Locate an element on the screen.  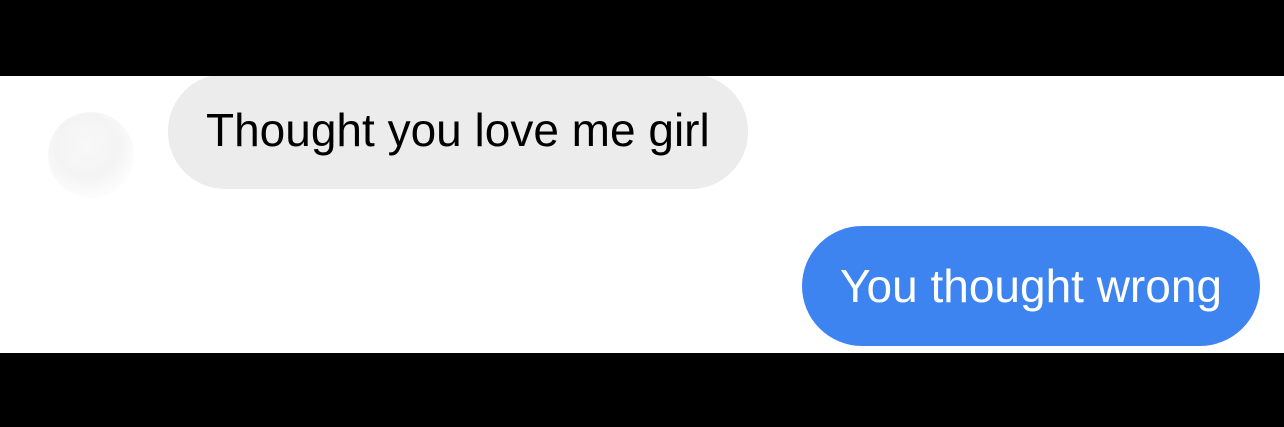
sent-message-bubble: You thought wrong is located at coordinates (1031, 286).